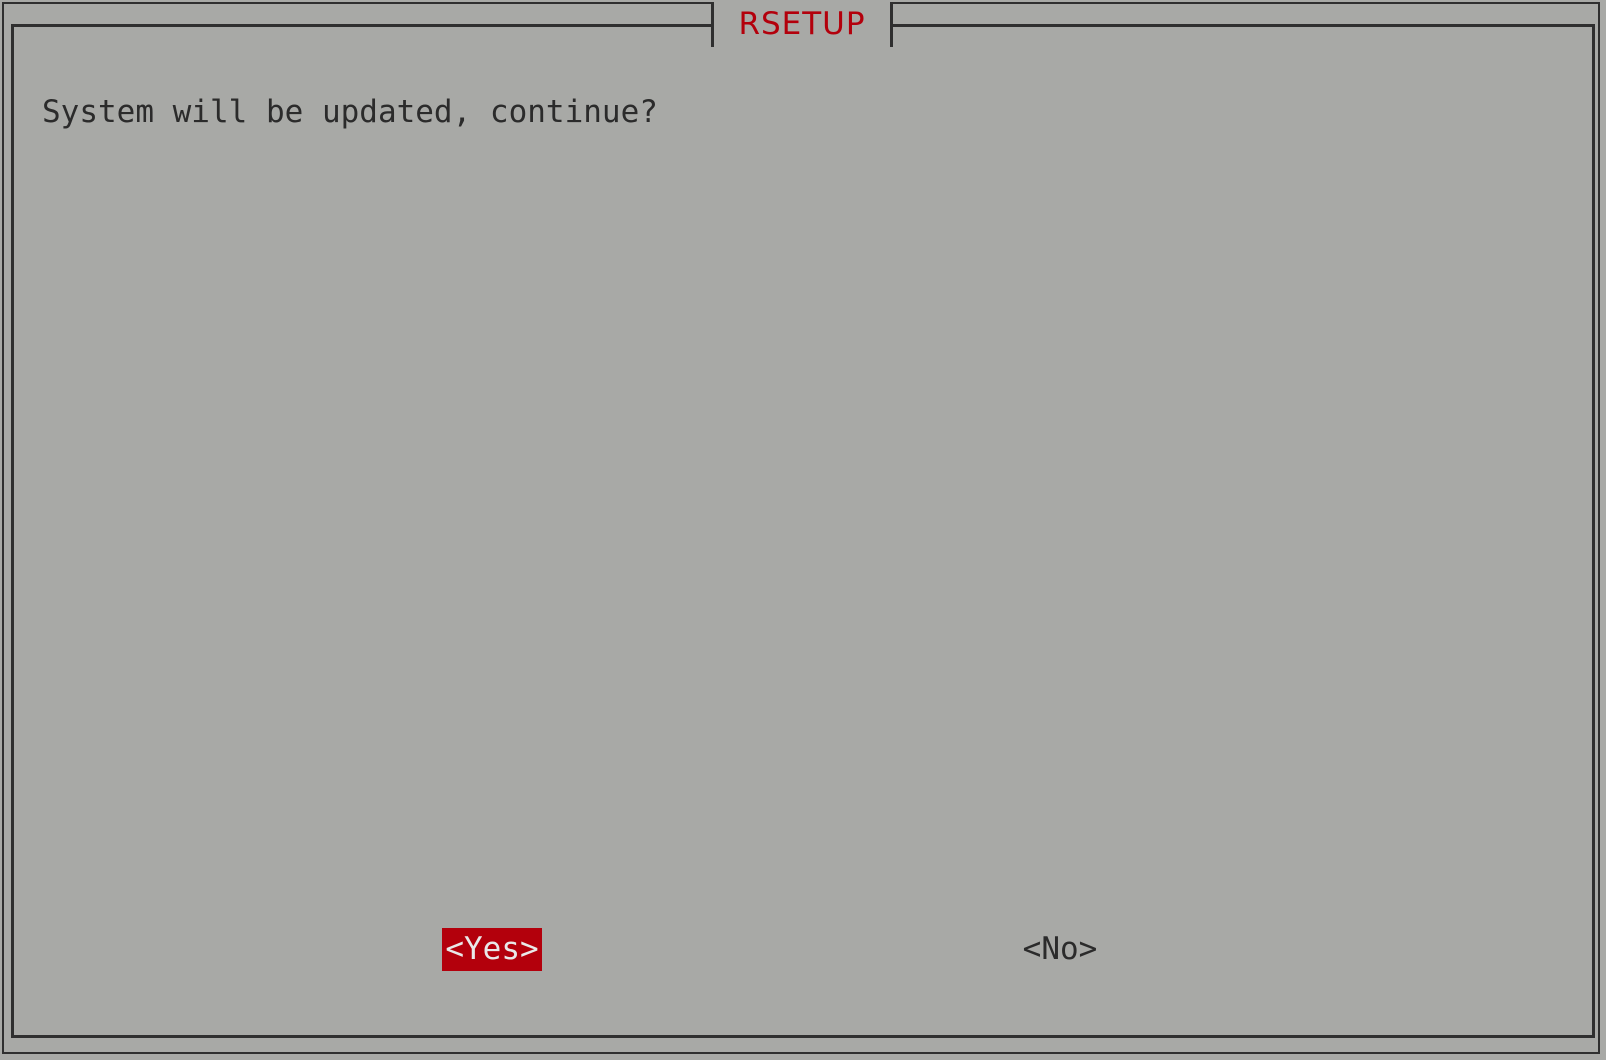  What do you see at coordinates (802, 24) in the screenshot?
I see `dialog-title: RSETUP` at bounding box center [802, 24].